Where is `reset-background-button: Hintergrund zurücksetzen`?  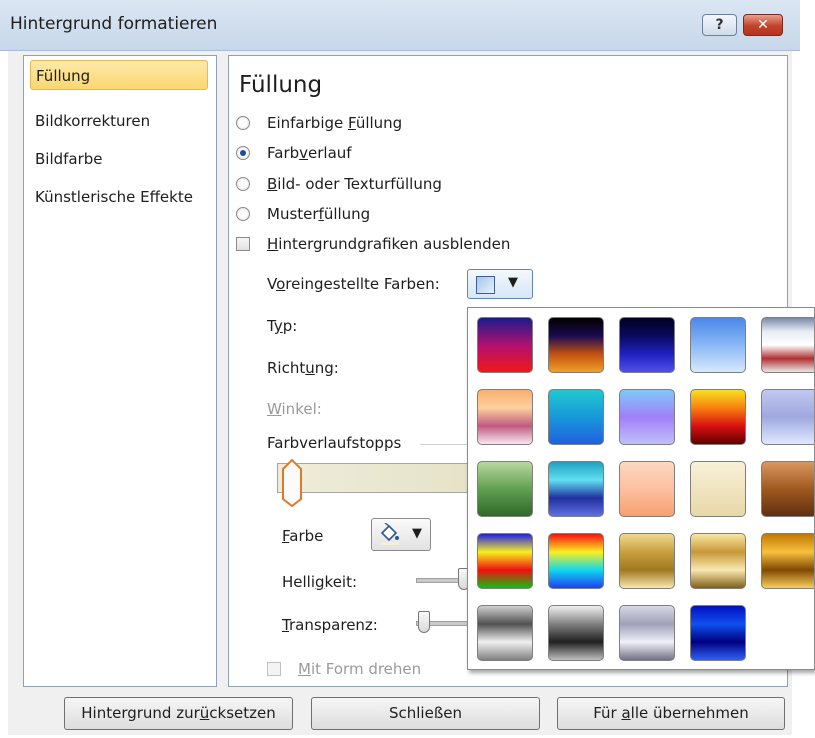
reset-background-button: Hintergrund zurücksetzen is located at coordinates (178, 713).